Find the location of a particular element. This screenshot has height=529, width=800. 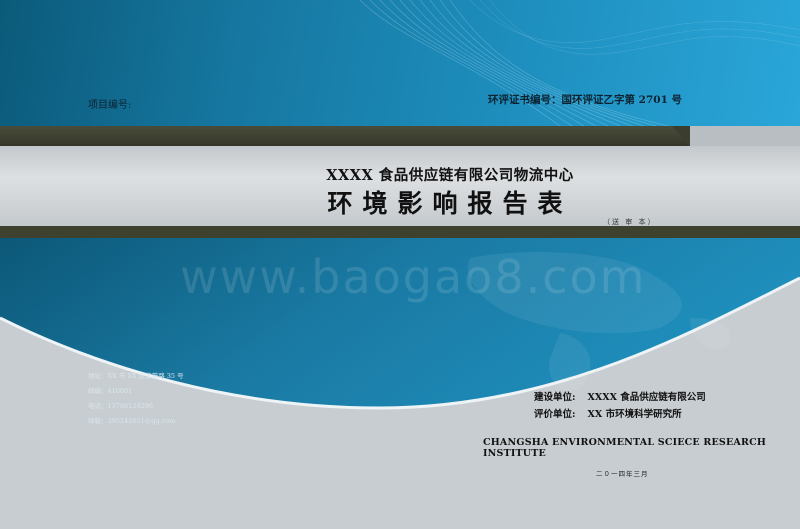

certificate-number: 环评证书编号：国环评证乙字第 2701 号 is located at coordinates (585, 100).